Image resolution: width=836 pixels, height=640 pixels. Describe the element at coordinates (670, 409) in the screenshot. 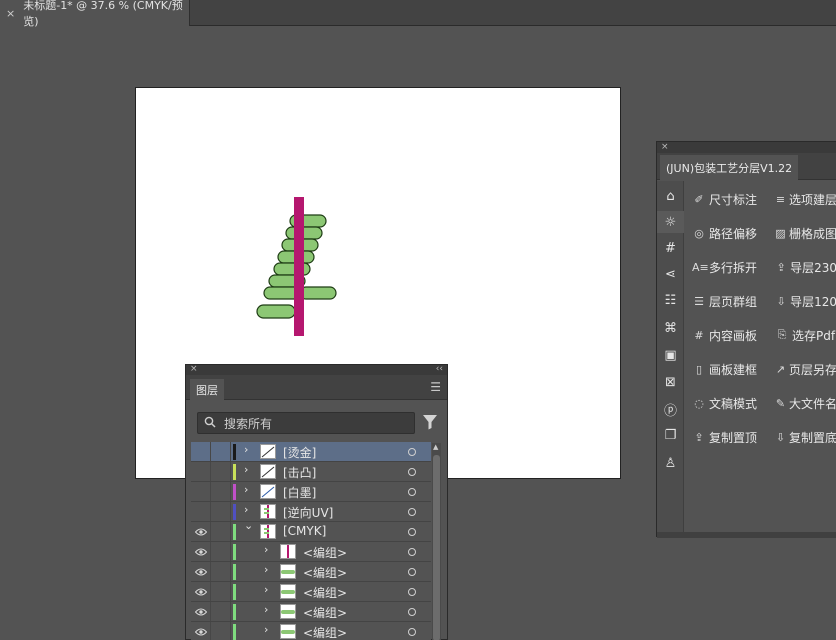

I see `p-box-icon: ⓟ` at that location.